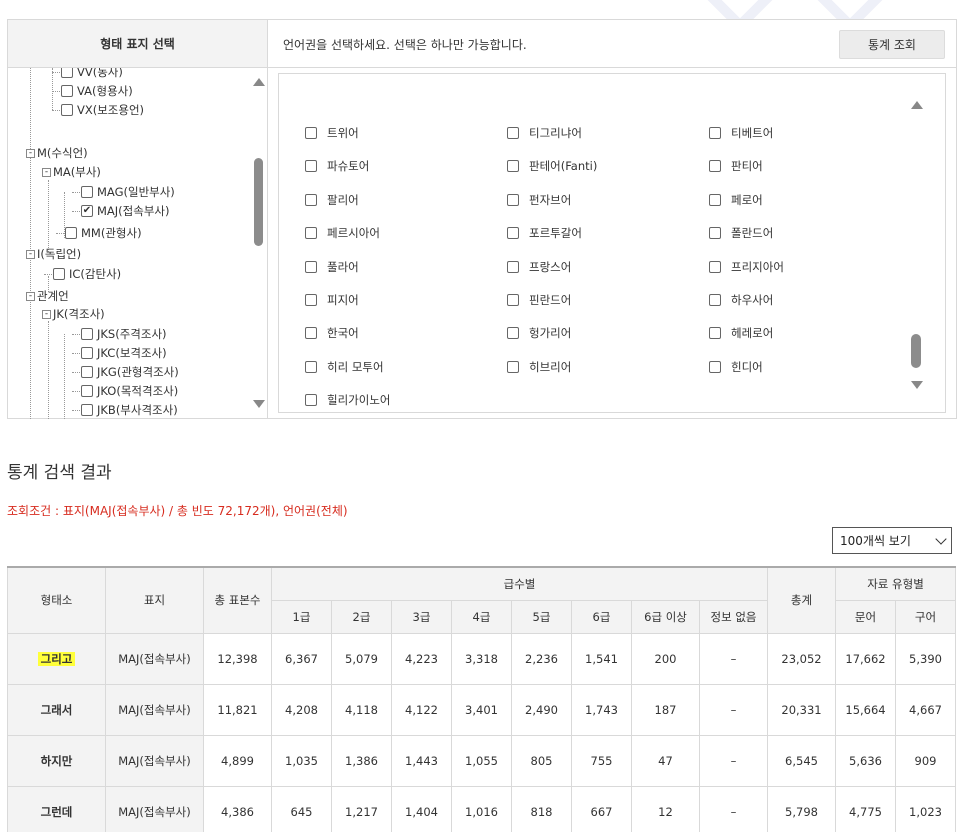 This screenshot has width=960, height=832. Describe the element at coordinates (120, 211) in the screenshot. I see `tree-item: ✔ MAJ(접속부사)` at that location.